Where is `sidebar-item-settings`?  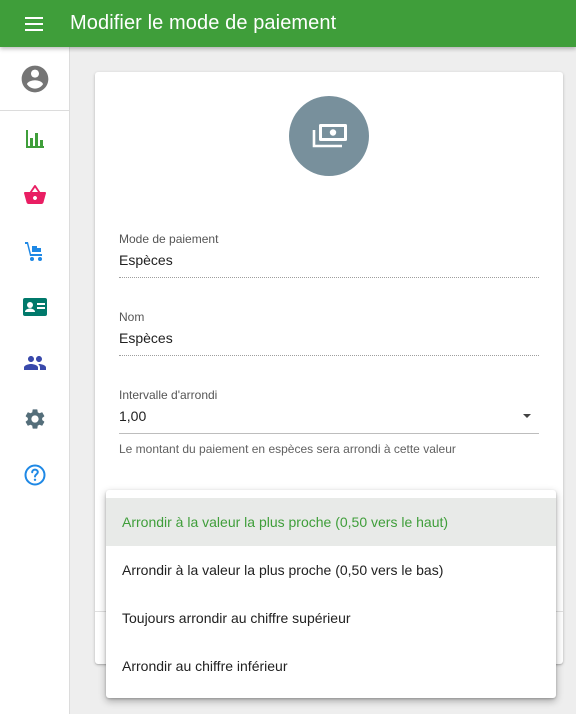 sidebar-item-settings is located at coordinates (34, 419).